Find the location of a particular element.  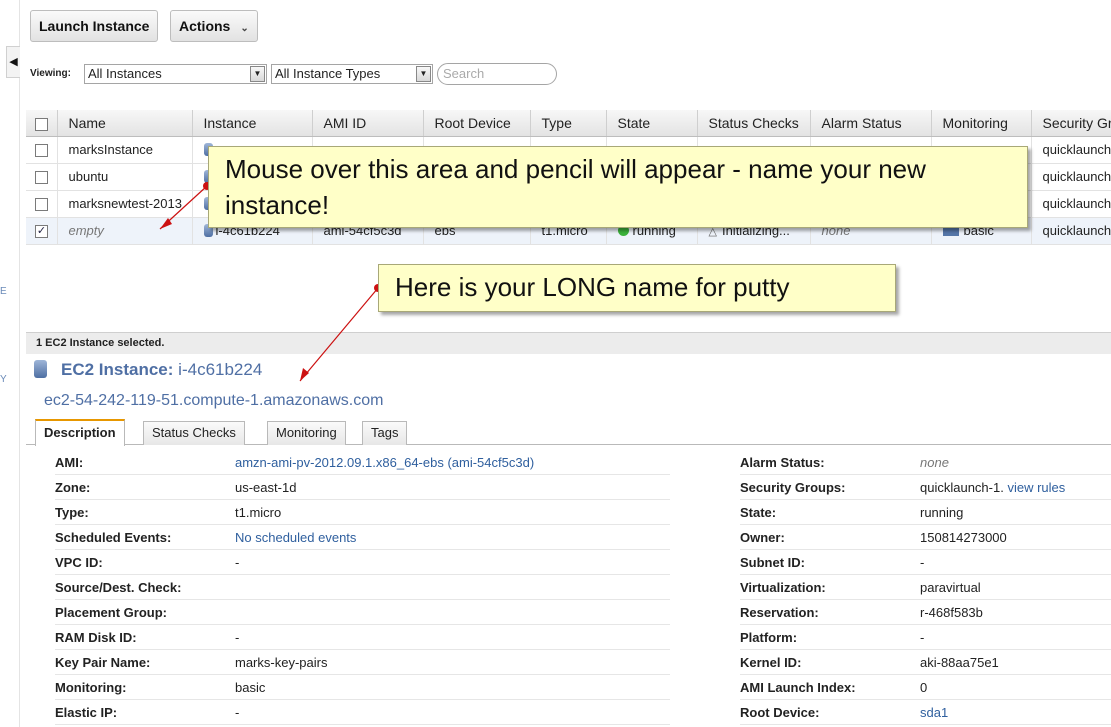

annotation-arrows is located at coordinates (270, 282).